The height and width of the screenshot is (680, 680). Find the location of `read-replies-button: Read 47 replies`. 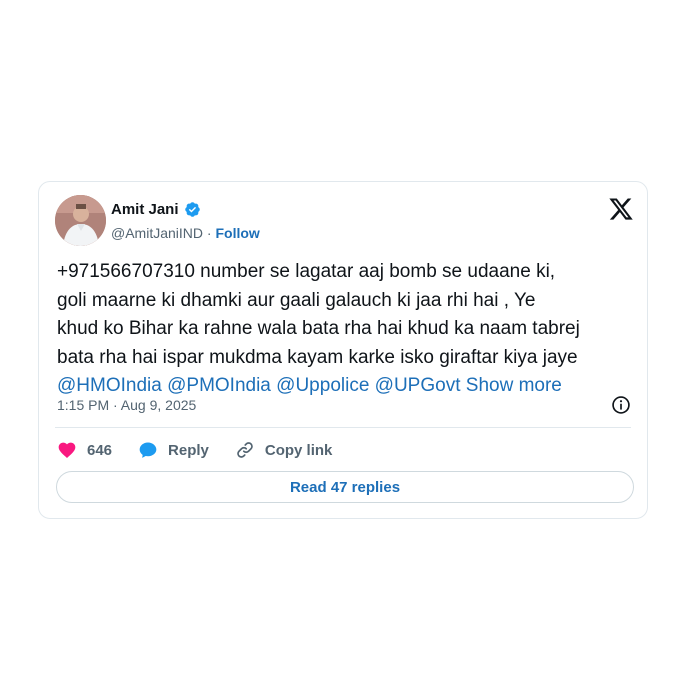

read-replies-button: Read 47 replies is located at coordinates (345, 487).